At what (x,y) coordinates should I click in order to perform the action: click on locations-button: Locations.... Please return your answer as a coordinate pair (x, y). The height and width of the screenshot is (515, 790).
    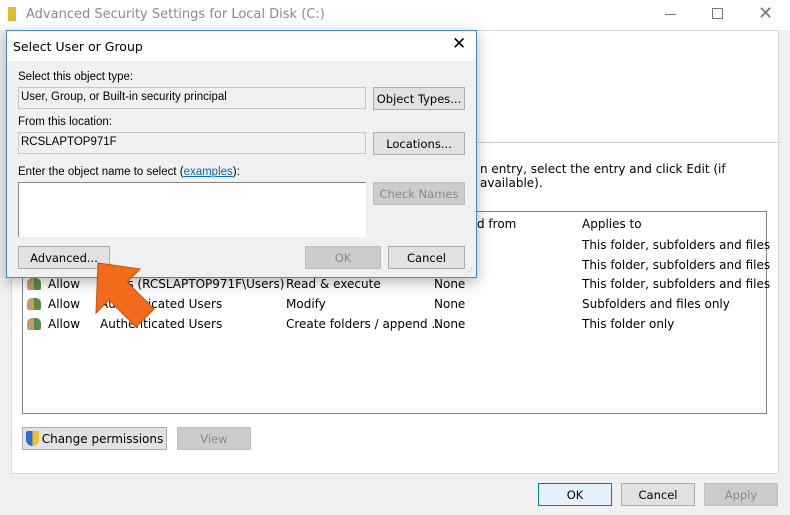
    Looking at the image, I should click on (419, 143).